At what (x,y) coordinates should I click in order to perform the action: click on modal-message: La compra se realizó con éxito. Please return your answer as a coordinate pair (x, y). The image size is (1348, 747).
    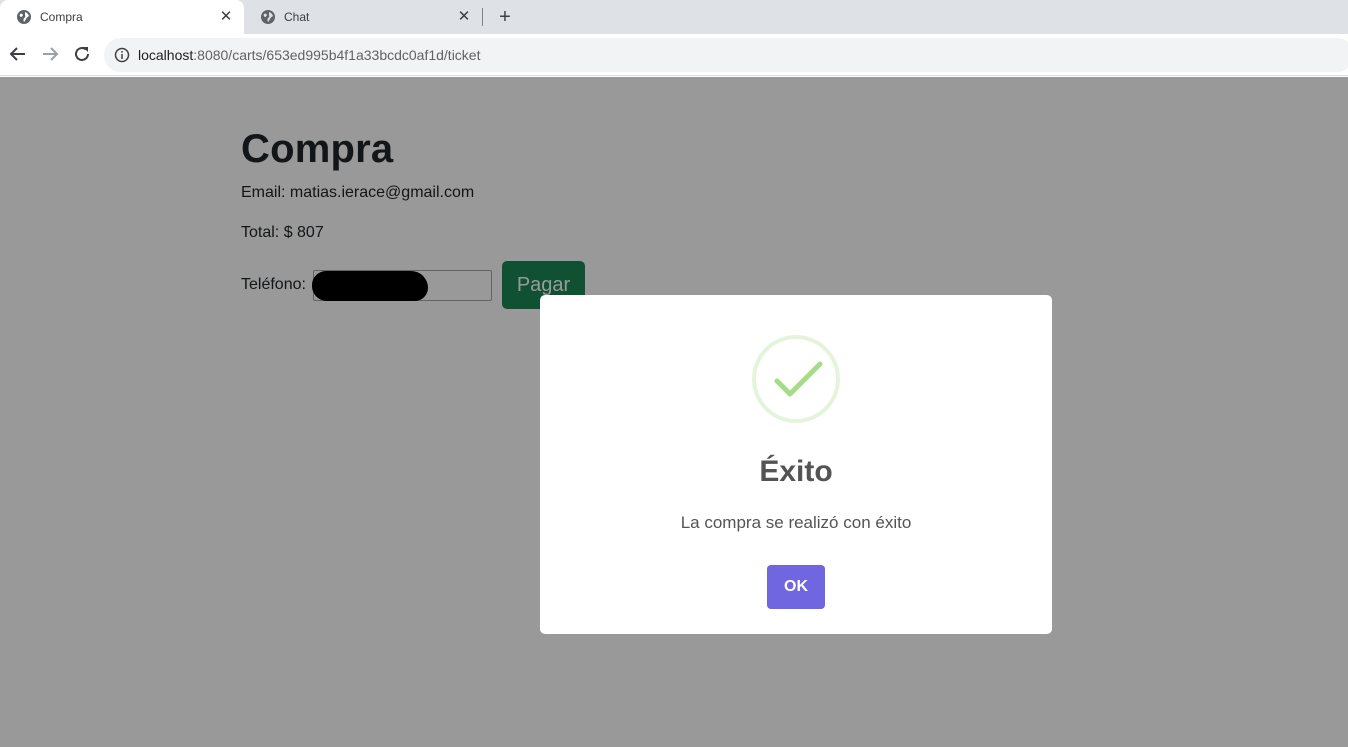
    Looking at the image, I should click on (796, 522).